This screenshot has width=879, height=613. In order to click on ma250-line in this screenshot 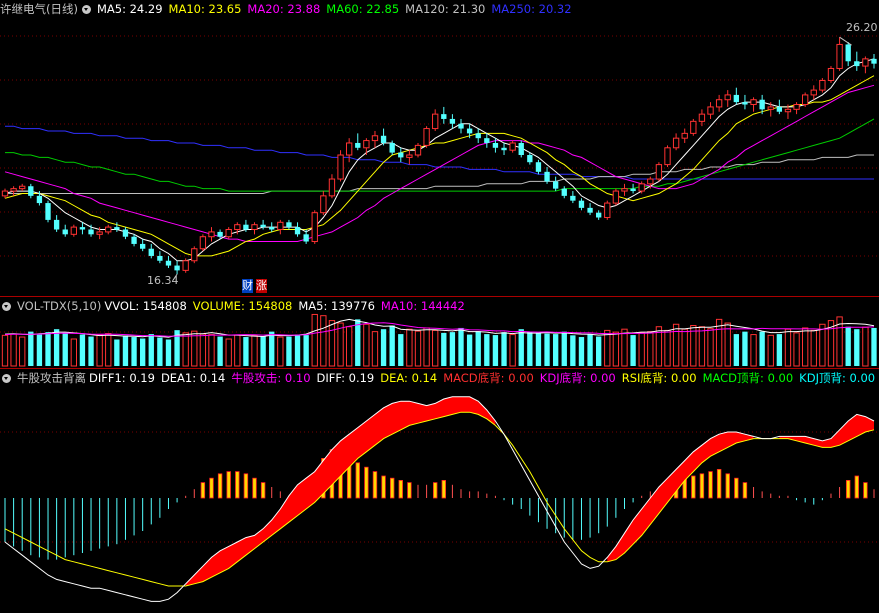, I will do `click(439, 152)`.